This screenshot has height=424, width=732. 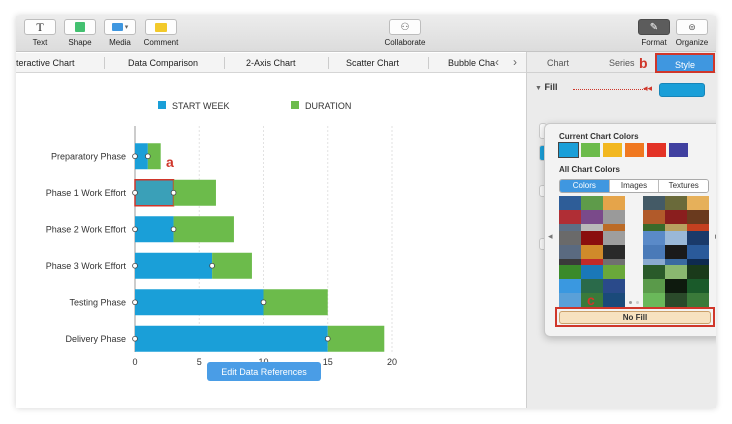 I want to click on tab-series: Series, so click(x=622, y=63).